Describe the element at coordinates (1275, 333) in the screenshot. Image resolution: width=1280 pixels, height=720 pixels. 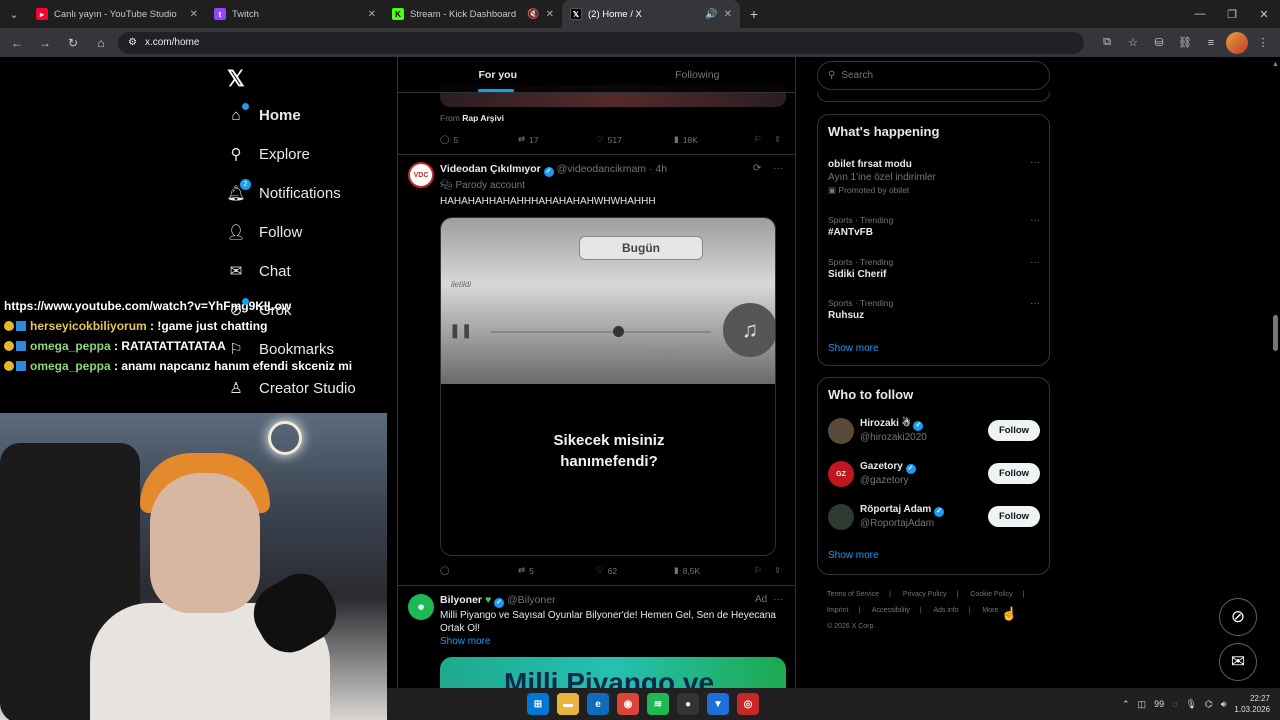
I see `scrollbar-thumb` at that location.